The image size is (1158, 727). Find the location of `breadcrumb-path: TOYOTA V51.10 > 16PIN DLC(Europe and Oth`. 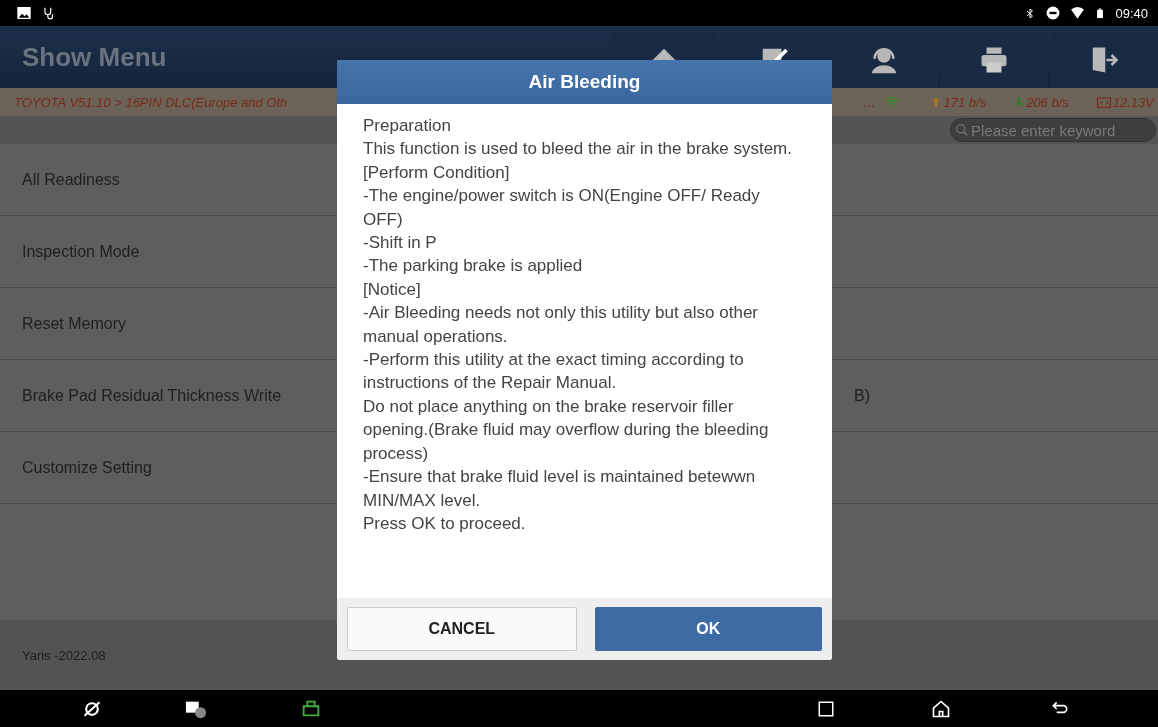

breadcrumb-path: TOYOTA V51.10 > 16PIN DLC(Europe and Oth is located at coordinates (151, 102).